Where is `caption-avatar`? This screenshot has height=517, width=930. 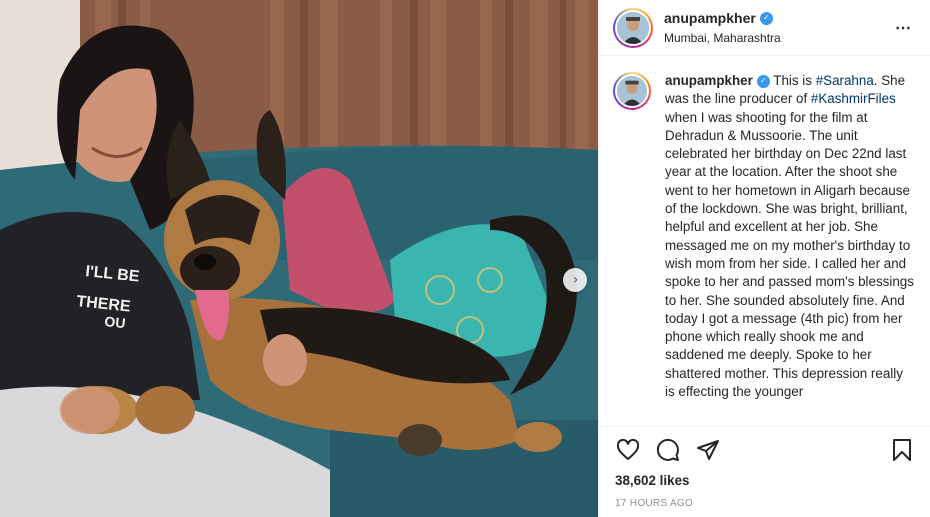
caption-avatar is located at coordinates (632, 91).